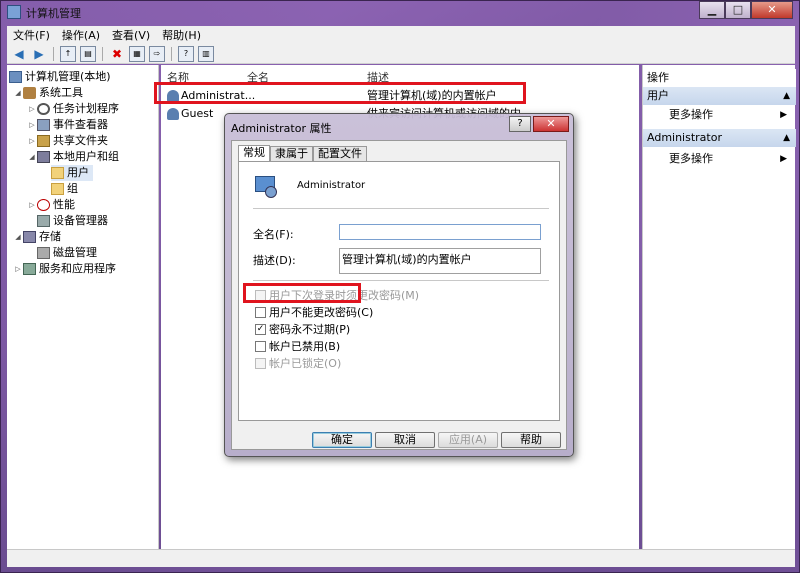 This screenshot has height=573, width=800. What do you see at coordinates (48, 93) in the screenshot?
I see `tree-item-system-tools: ◢ 系统工具` at bounding box center [48, 93].